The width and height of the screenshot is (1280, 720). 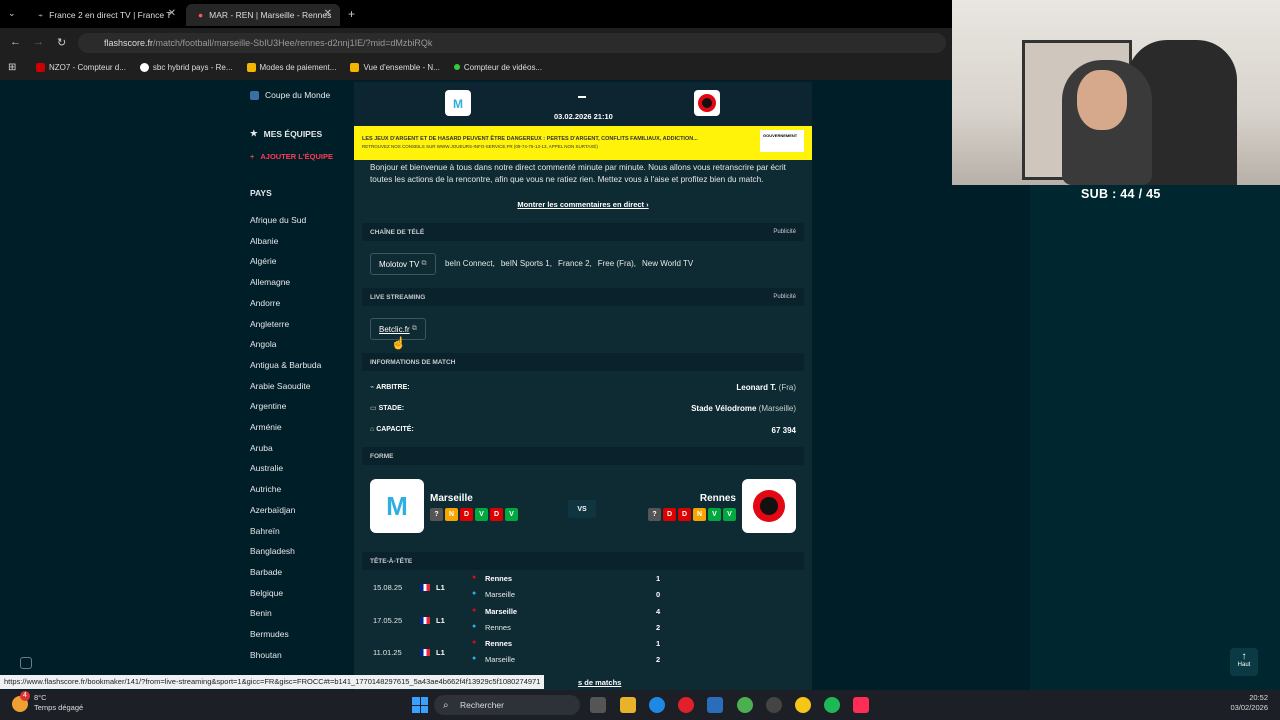 I want to click on h2h-row: 17.05.25 L1 ● Marseille 4 ● Rennes 2, so click(x=583, y=621).